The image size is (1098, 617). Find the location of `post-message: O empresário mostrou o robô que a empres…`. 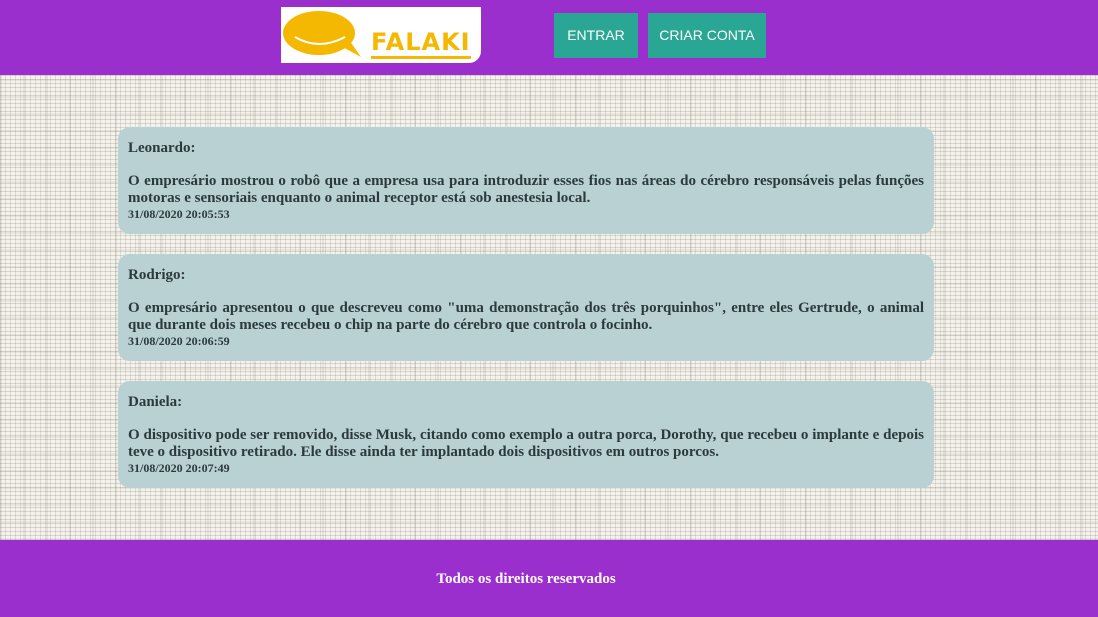

post-message: O empresário mostrou o robô que a empres… is located at coordinates (526, 189).